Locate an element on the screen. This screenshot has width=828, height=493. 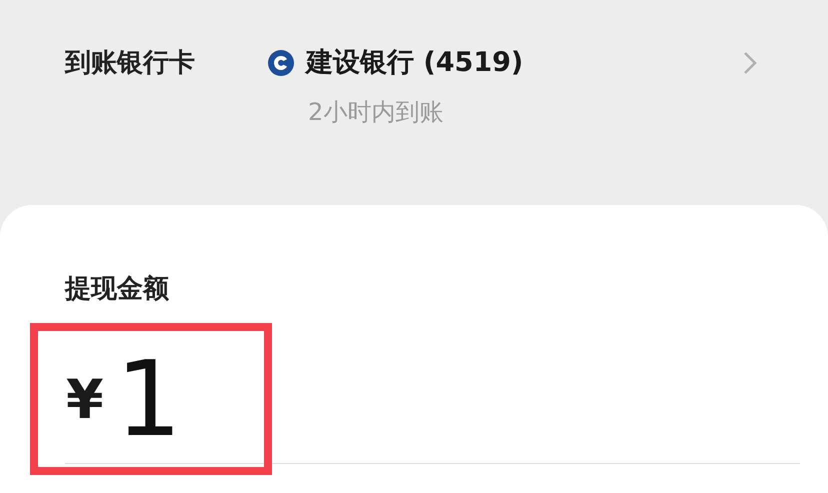
field-label: 提现金额 is located at coordinates (117, 289).